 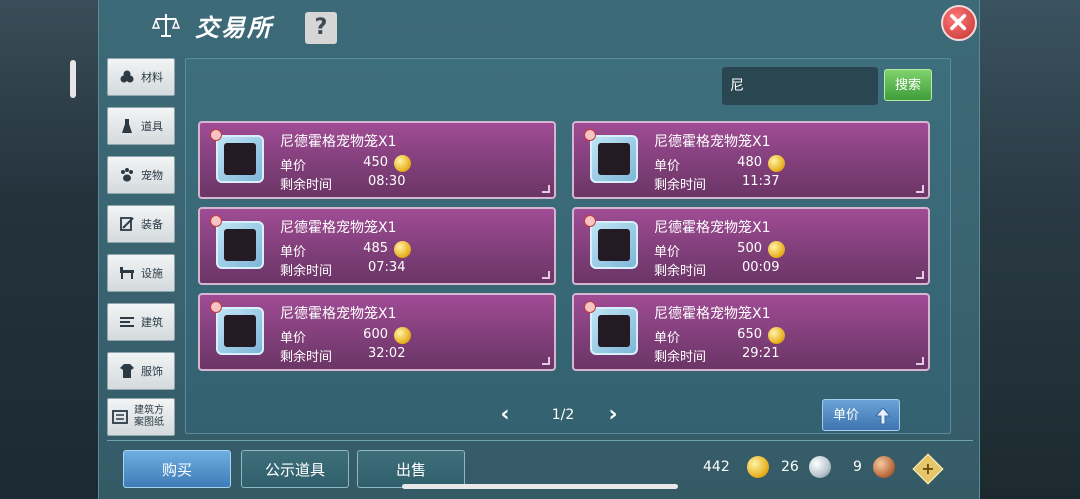 What do you see at coordinates (152, 126) in the screenshot?
I see `category-label: 道具` at bounding box center [152, 126].